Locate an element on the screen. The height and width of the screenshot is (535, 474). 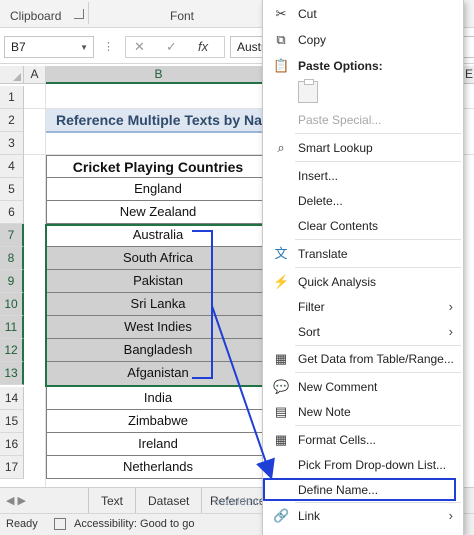
format-cells-icon: ▦ is located at coordinates (281, 439).